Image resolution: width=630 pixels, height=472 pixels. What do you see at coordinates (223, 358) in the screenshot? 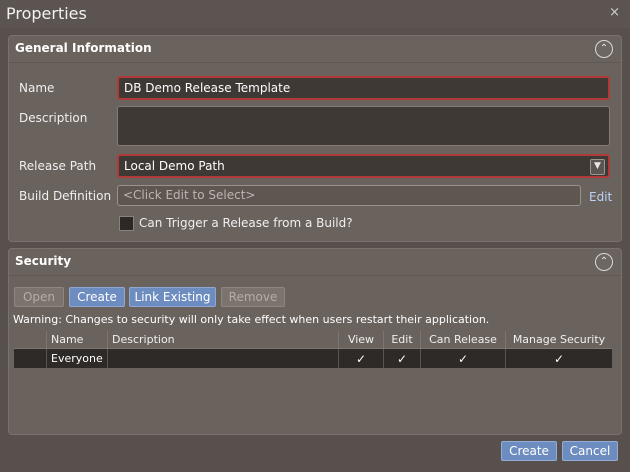
I see `row-description` at bounding box center [223, 358].